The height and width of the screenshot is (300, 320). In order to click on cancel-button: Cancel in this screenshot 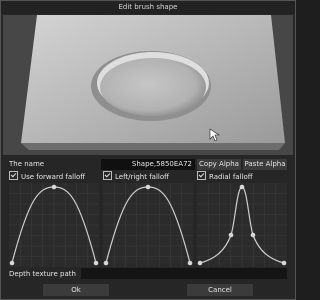, I will do `click(220, 290)`.